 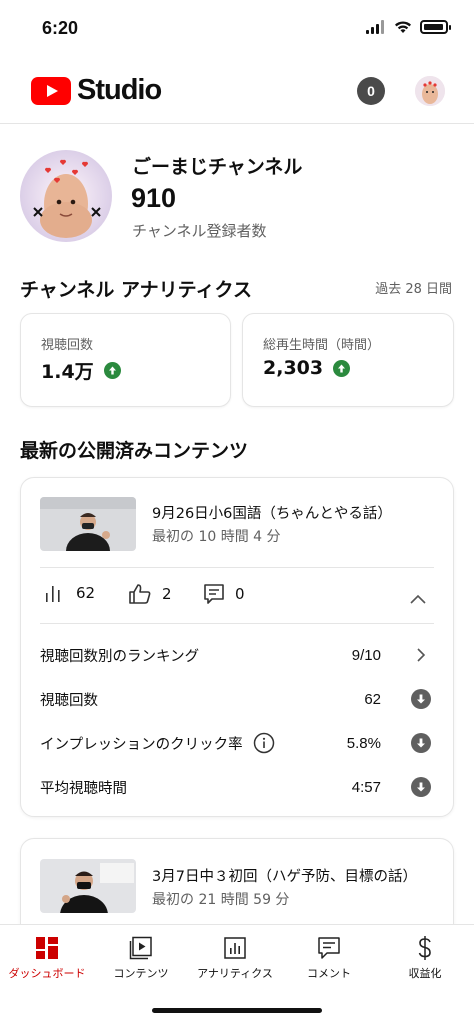 I want to click on logo-text: Studio, so click(x=119, y=90).